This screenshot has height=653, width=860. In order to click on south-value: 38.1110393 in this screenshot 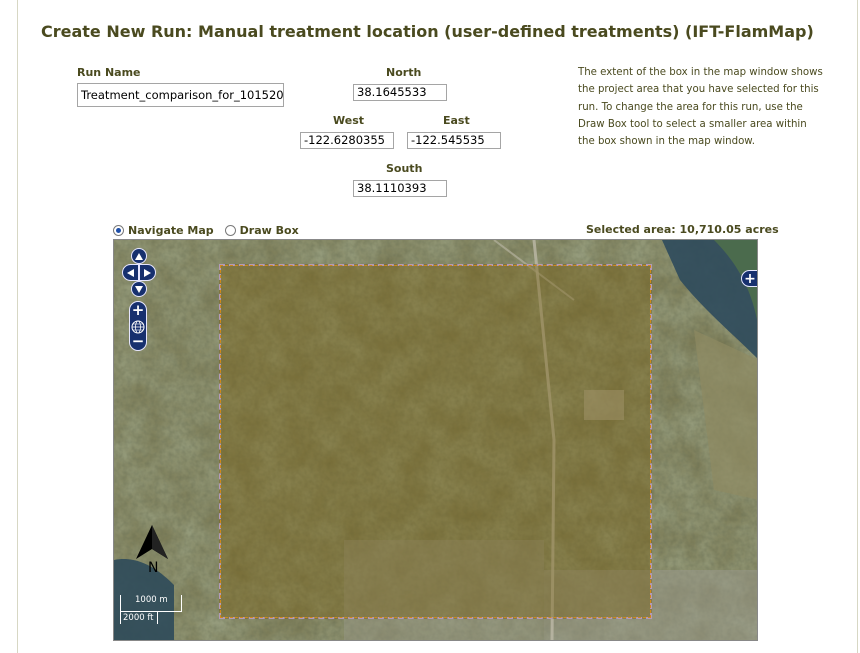, I will do `click(392, 188)`.